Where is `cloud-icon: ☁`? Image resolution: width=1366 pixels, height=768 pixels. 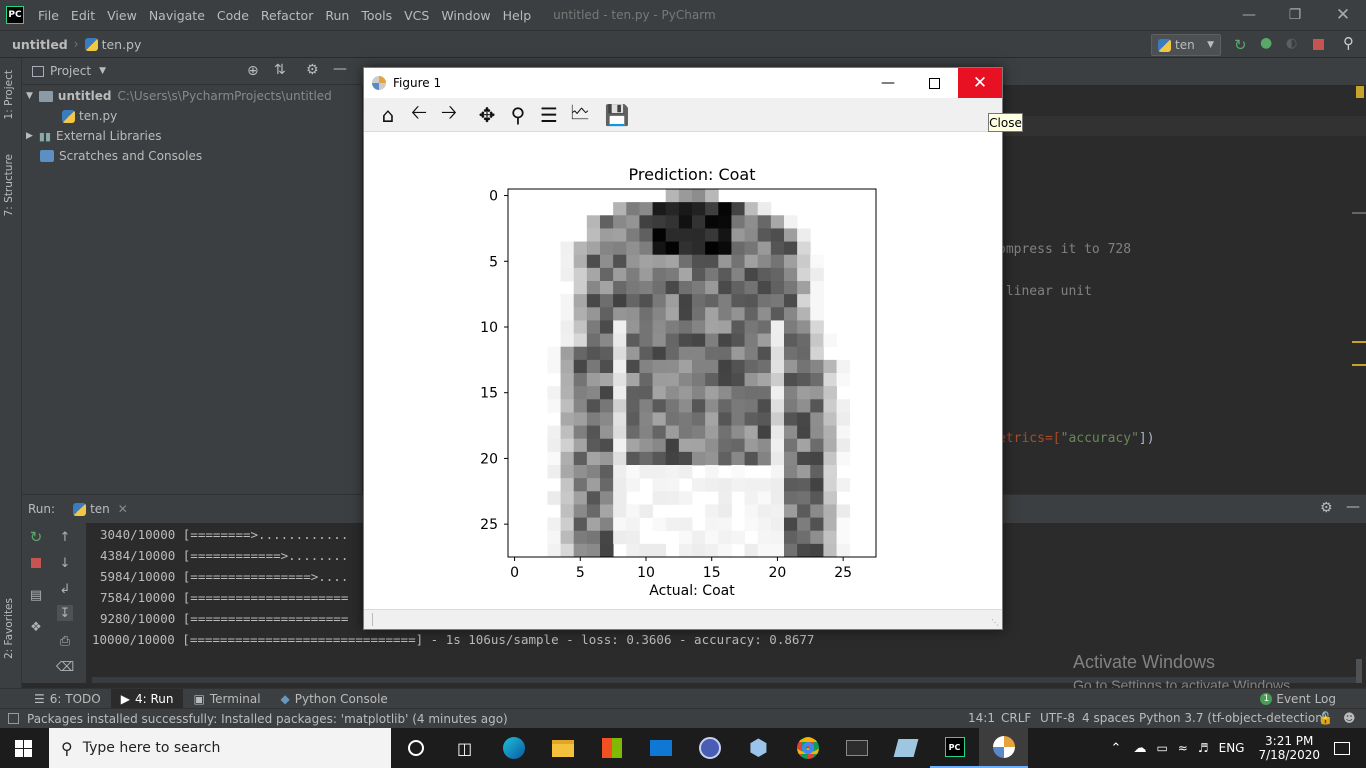 cloud-icon: ☁ is located at coordinates (1139, 748).